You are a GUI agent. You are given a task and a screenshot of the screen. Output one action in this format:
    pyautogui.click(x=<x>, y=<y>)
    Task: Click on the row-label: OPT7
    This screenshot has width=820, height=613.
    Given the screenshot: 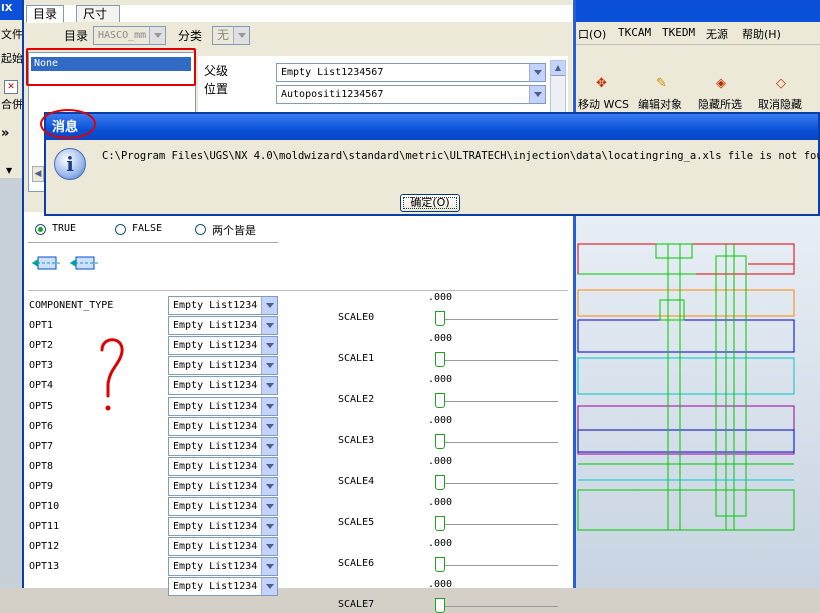 What is the action you would take?
    pyautogui.click(x=41, y=446)
    